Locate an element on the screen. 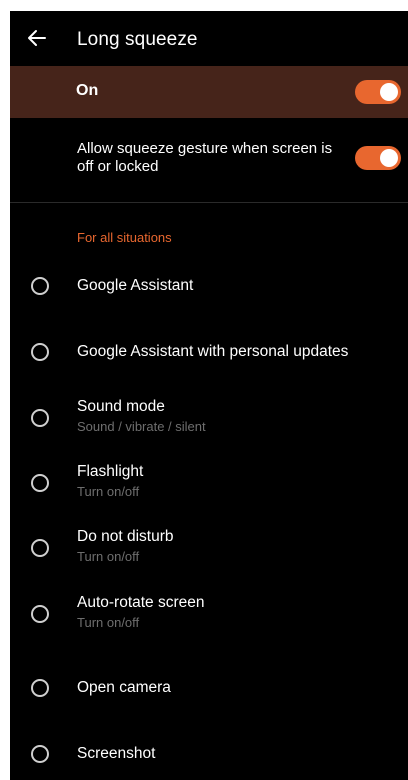  option-google-assistant-personal: Google Assistant with personal updates is located at coordinates (209, 352).